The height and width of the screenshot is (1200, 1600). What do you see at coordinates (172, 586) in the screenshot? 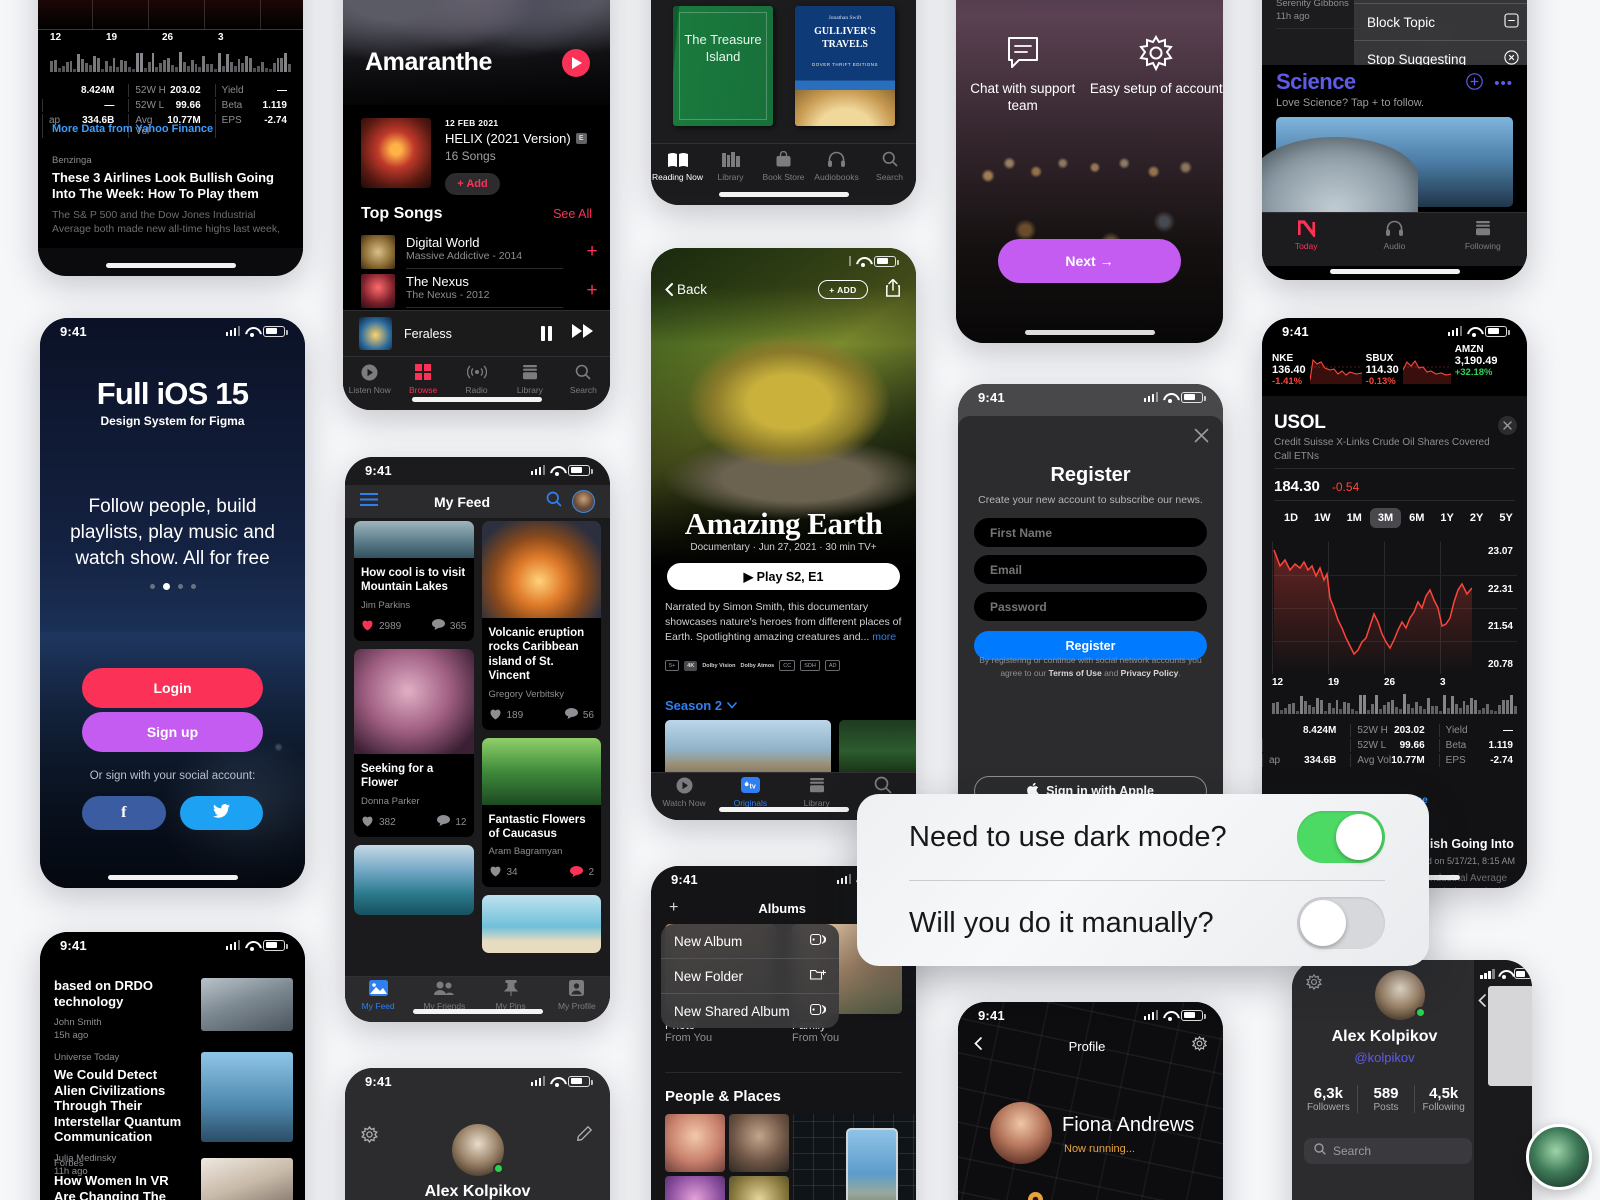
I see `page-dots` at bounding box center [172, 586].